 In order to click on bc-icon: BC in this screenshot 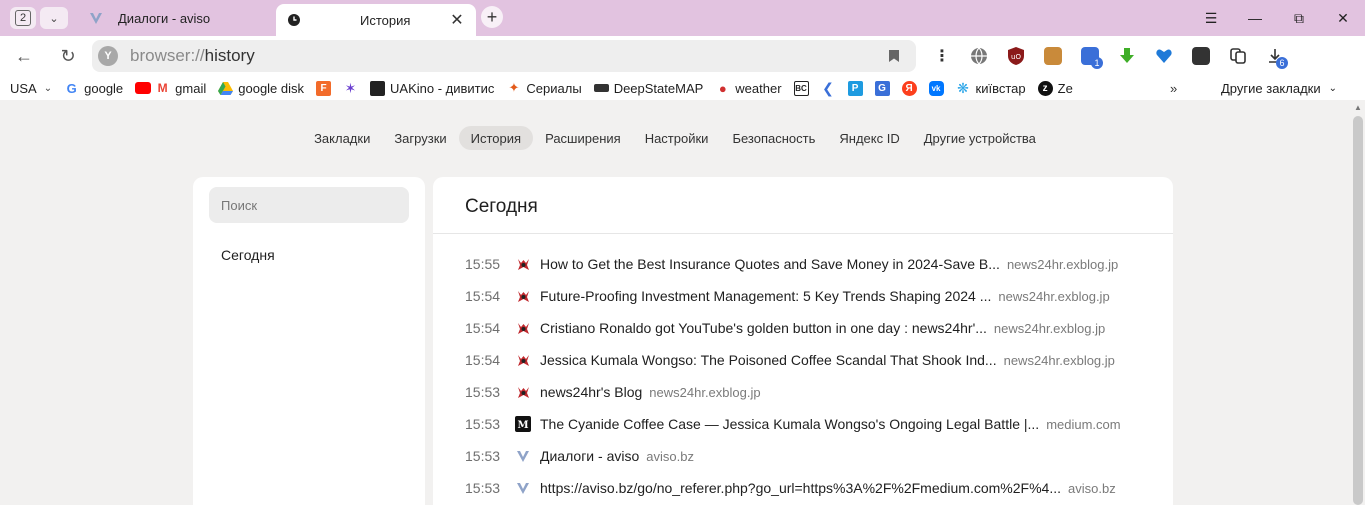, I will do `click(801, 88)`.